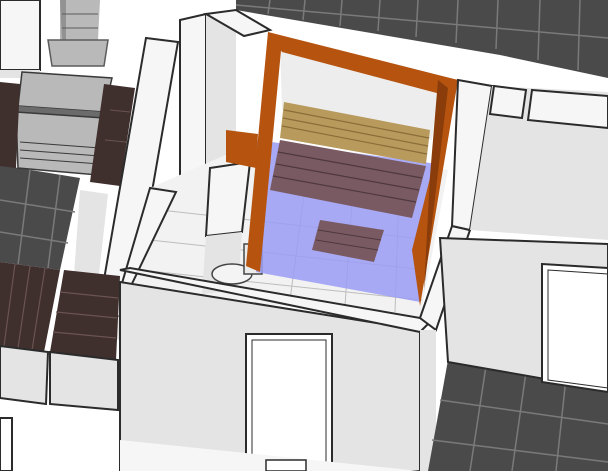 The height and width of the screenshot is (471, 608). Describe the element at coordinates (574, 328) in the screenshot. I see `door-right` at that location.